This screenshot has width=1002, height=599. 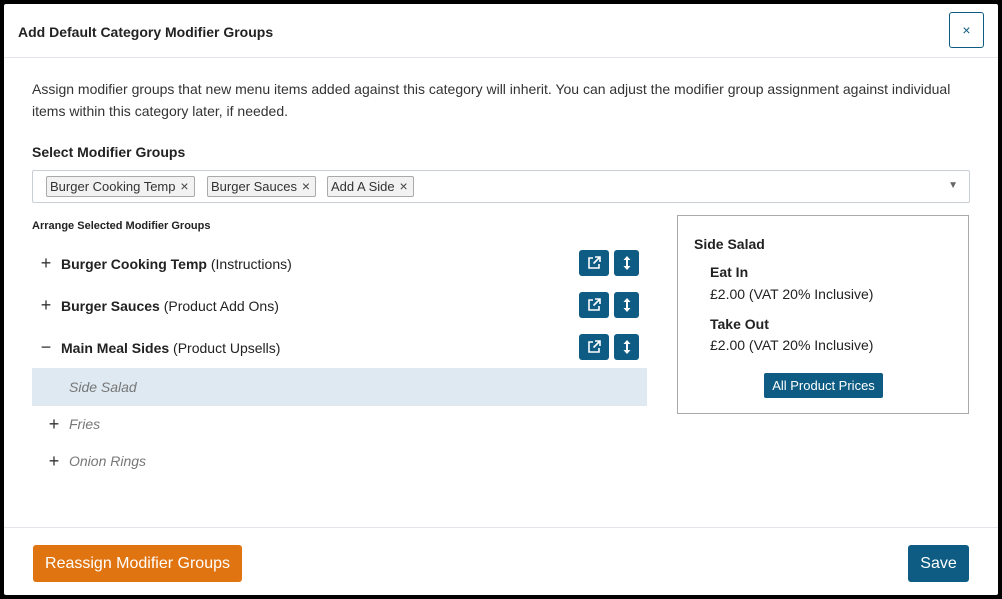 I want to click on all-product-prices-button: All Product Prices, so click(x=823, y=385).